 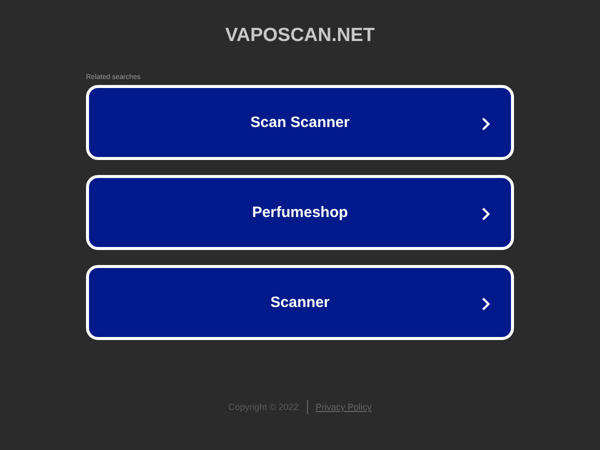 I want to click on site-title: VAPOSCAN.NET, so click(x=300, y=36).